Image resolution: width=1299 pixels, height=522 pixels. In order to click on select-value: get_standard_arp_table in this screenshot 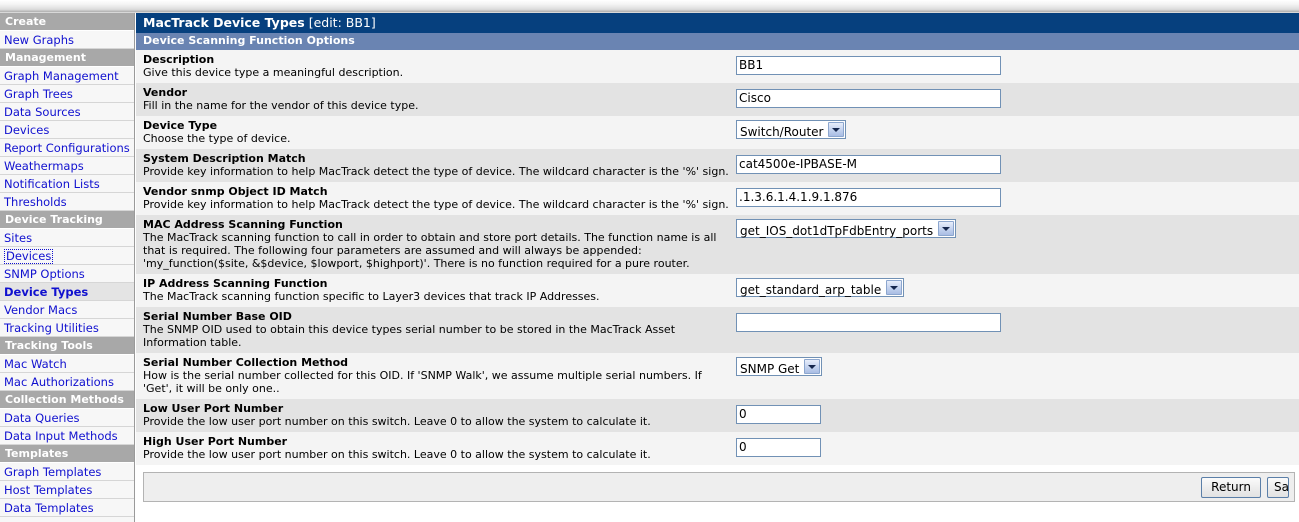, I will do `click(811, 290)`.